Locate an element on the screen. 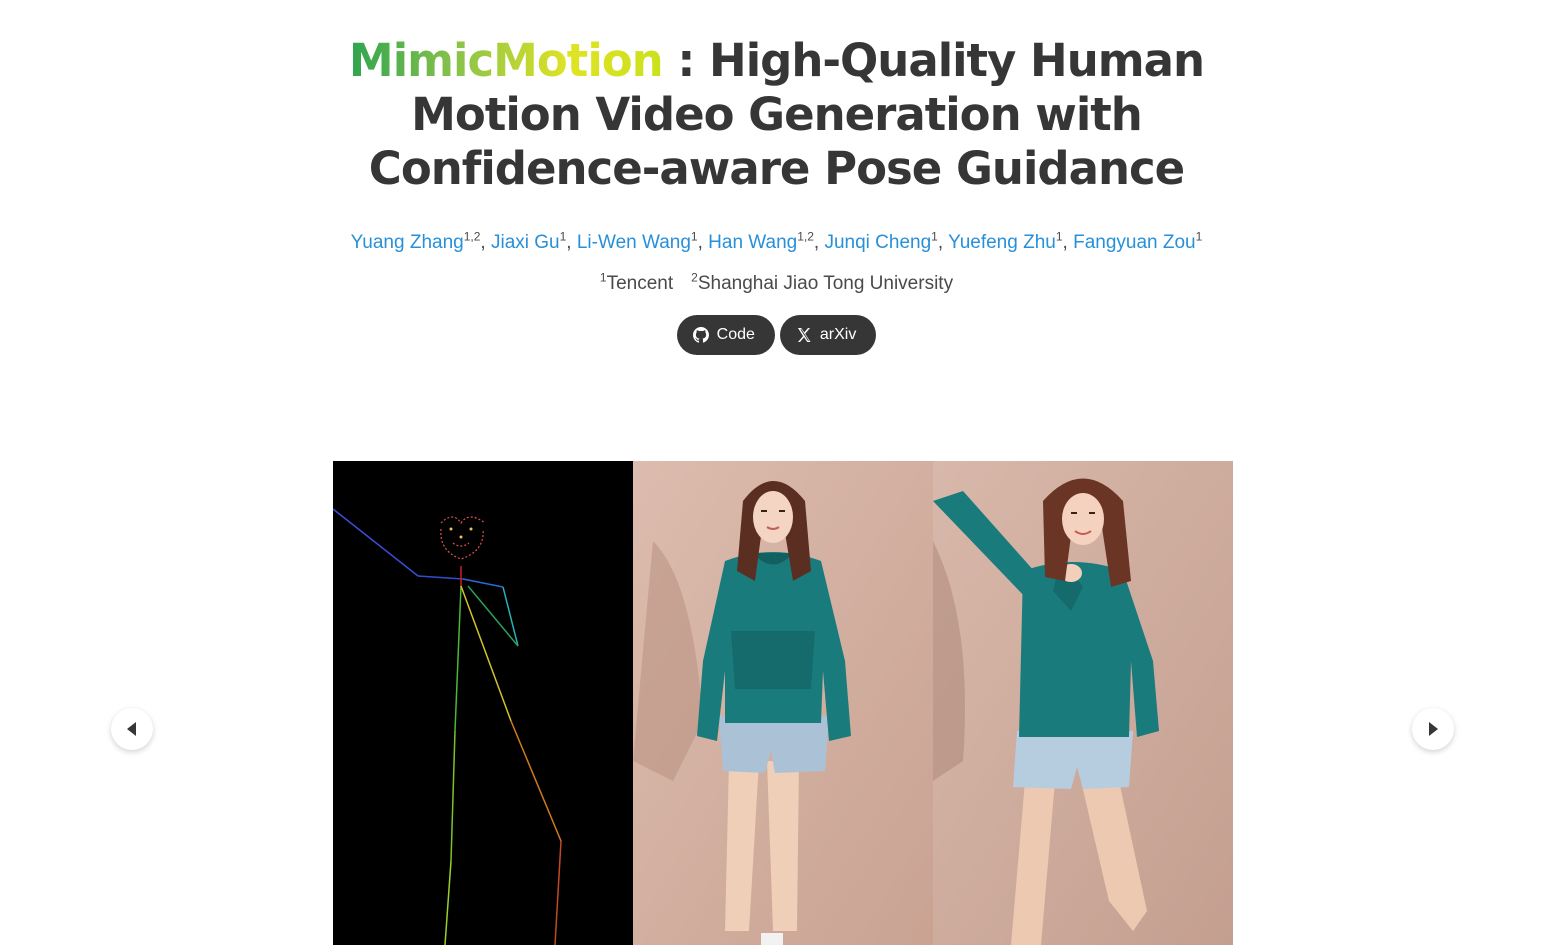 The image size is (1553, 945). author-link: Fangyuan Zou is located at coordinates (1134, 242).